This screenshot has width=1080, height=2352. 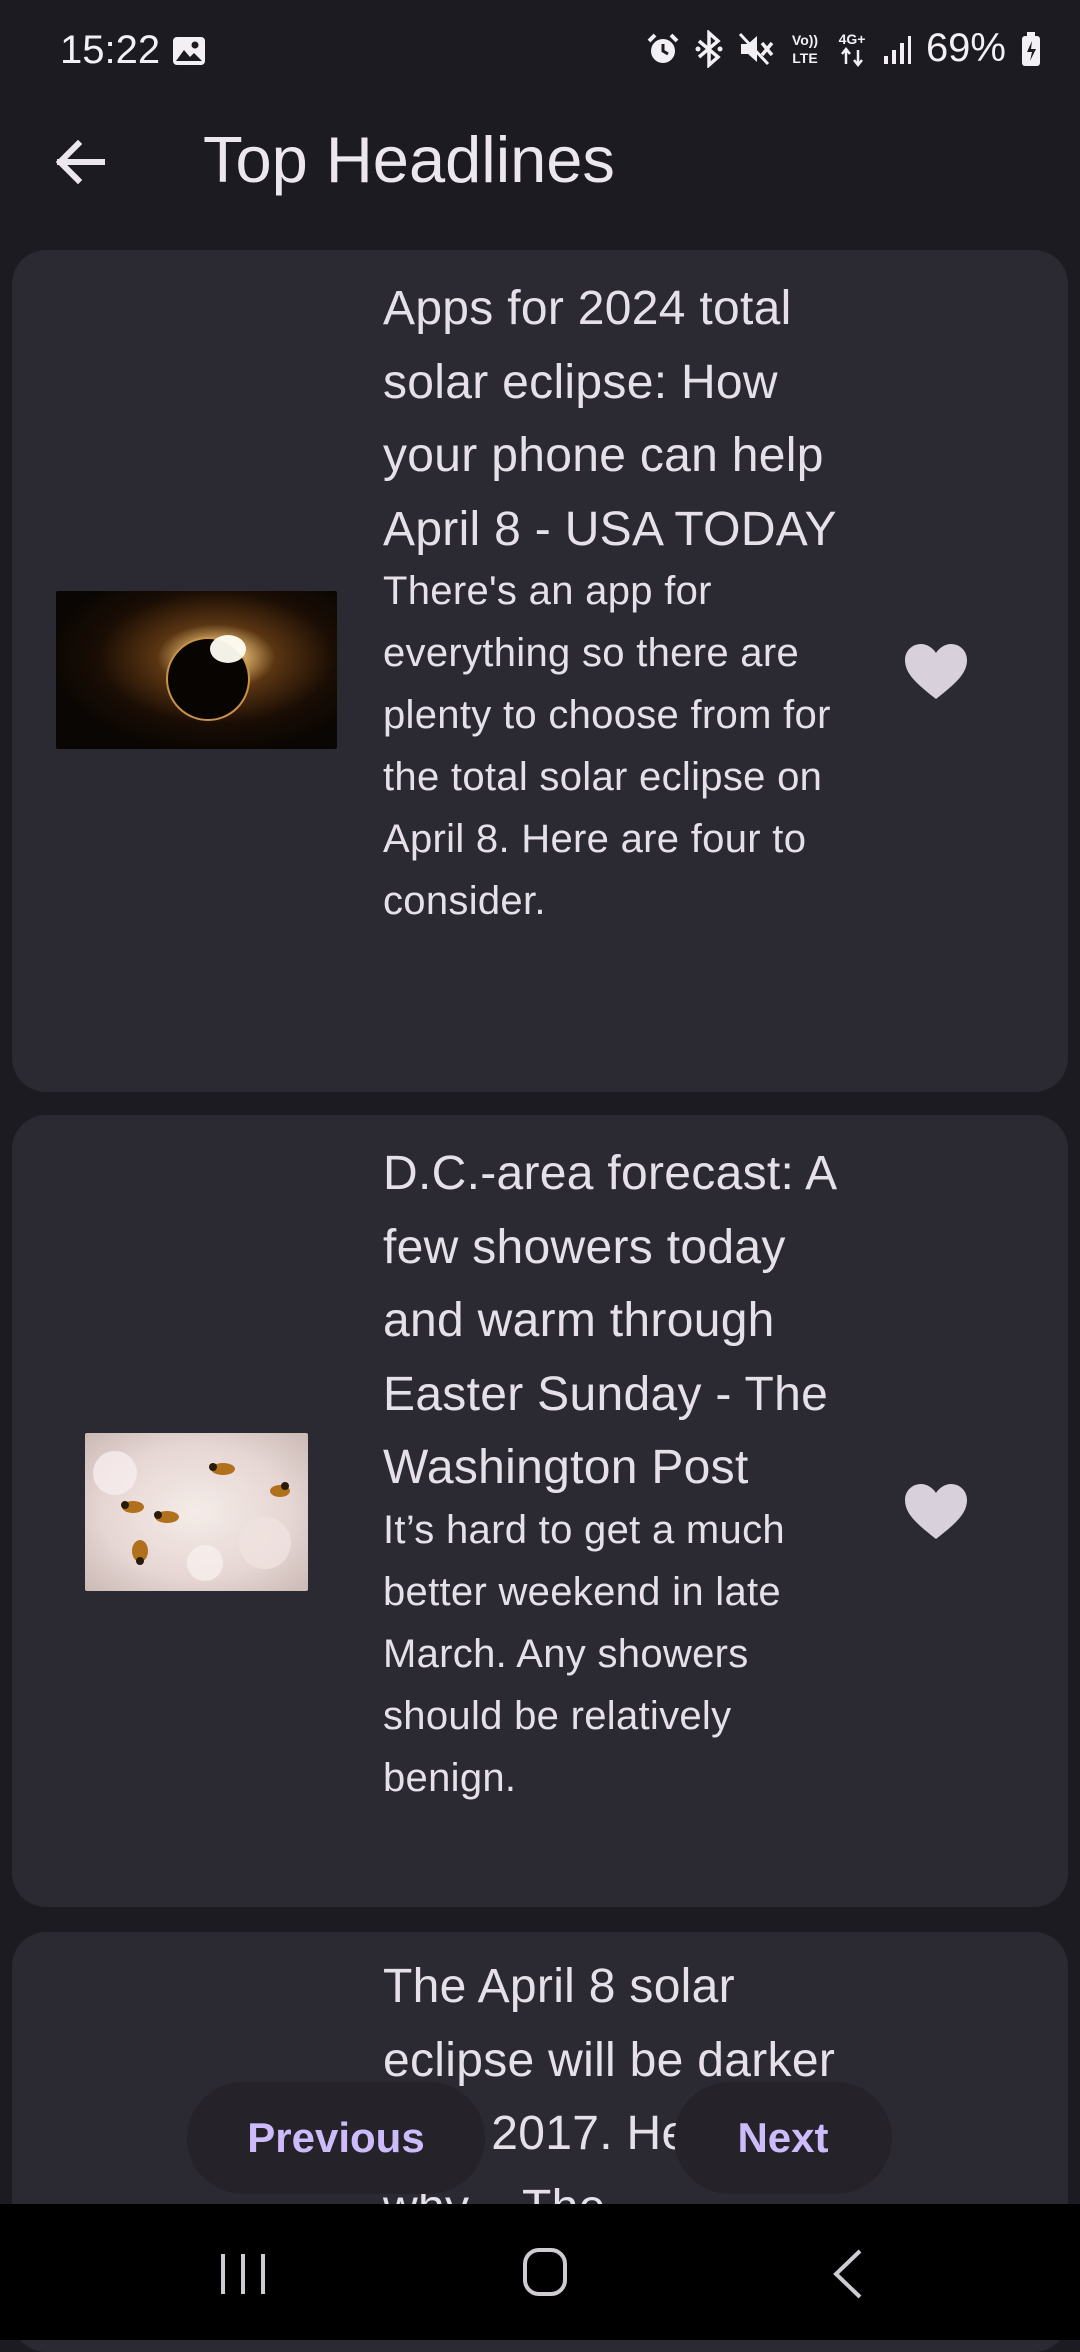 I want to click on 4g-icon: 4G+, so click(x=852, y=49).